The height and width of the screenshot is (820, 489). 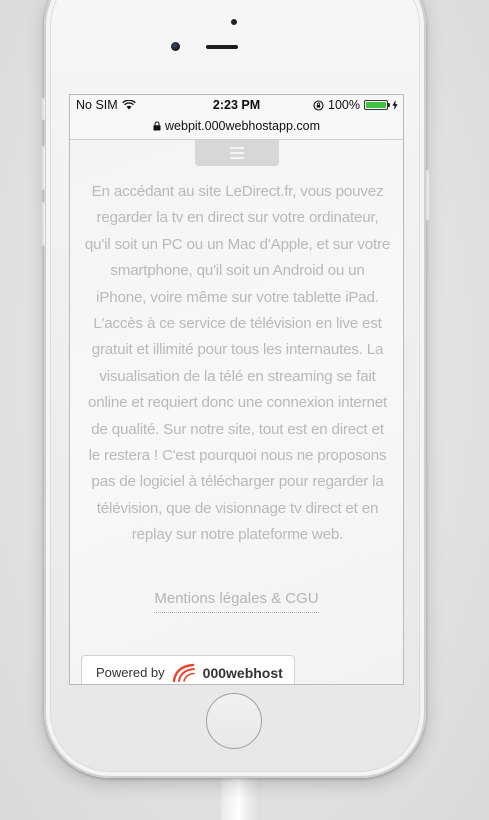 I want to click on charging-bolt-icon, so click(x=395, y=105).